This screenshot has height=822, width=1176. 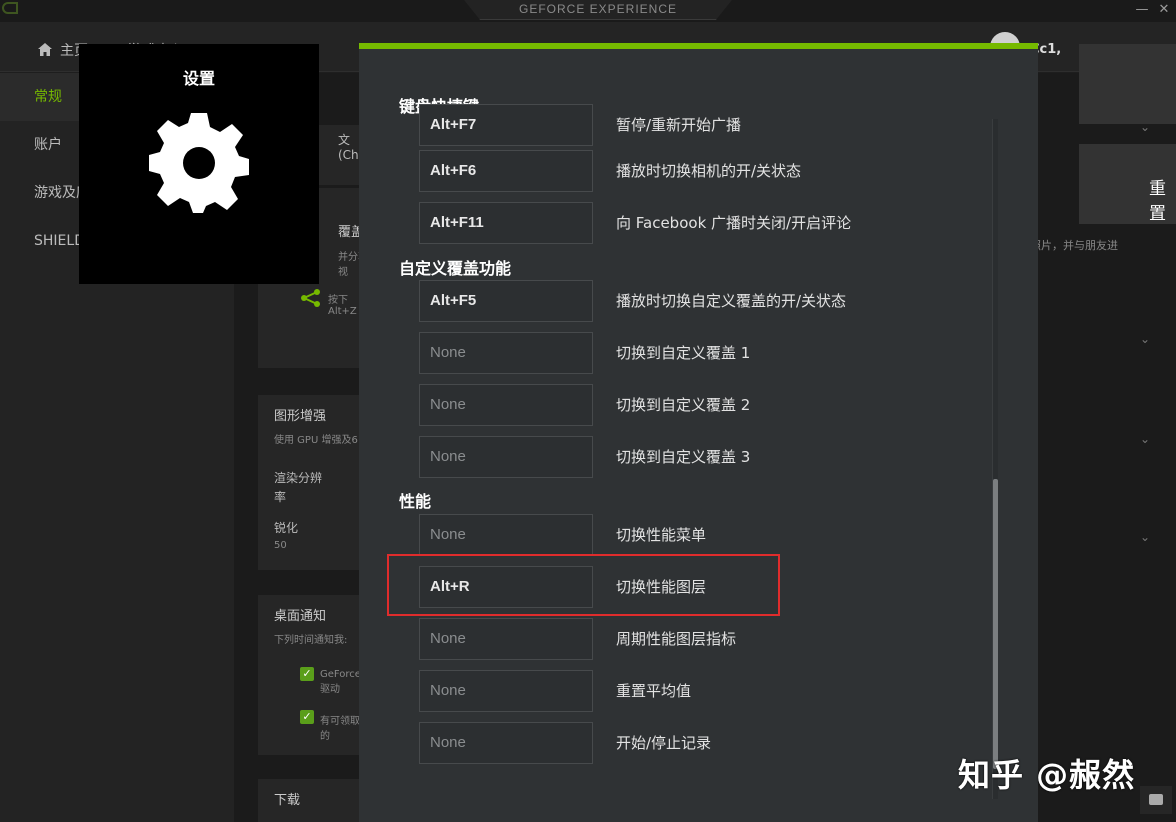 What do you see at coordinates (661, 535) in the screenshot?
I see `shortcut-label: 切换性能菜单` at bounding box center [661, 535].